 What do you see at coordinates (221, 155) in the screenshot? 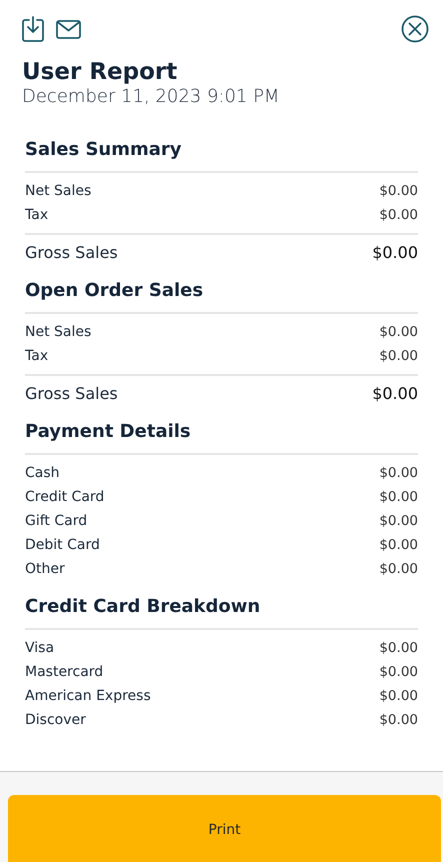
I see `section-title: Sales Summary` at bounding box center [221, 155].